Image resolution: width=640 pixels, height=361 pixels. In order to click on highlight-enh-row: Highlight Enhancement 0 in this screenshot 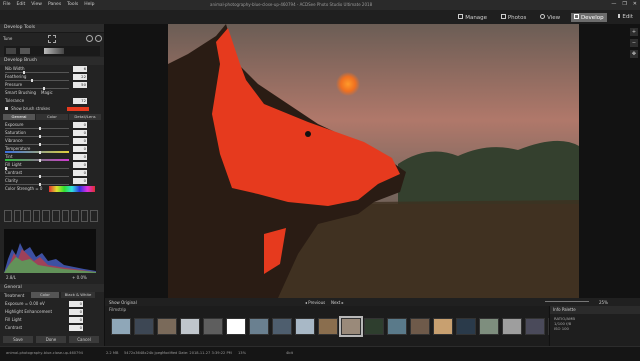, I will do `click(50, 312)`.